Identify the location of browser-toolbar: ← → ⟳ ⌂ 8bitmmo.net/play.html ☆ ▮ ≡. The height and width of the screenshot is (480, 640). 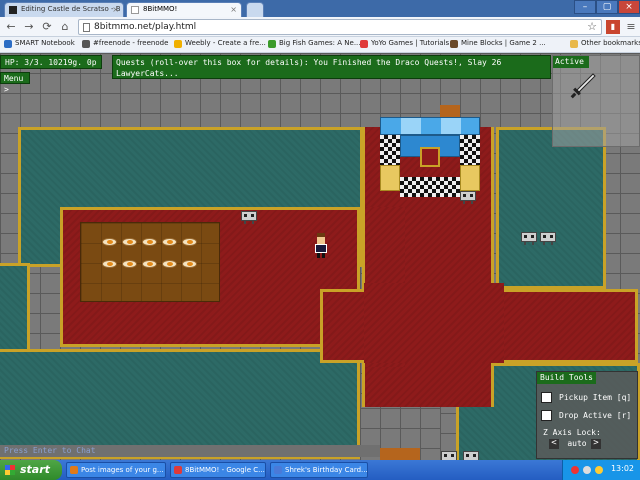
(320, 27).